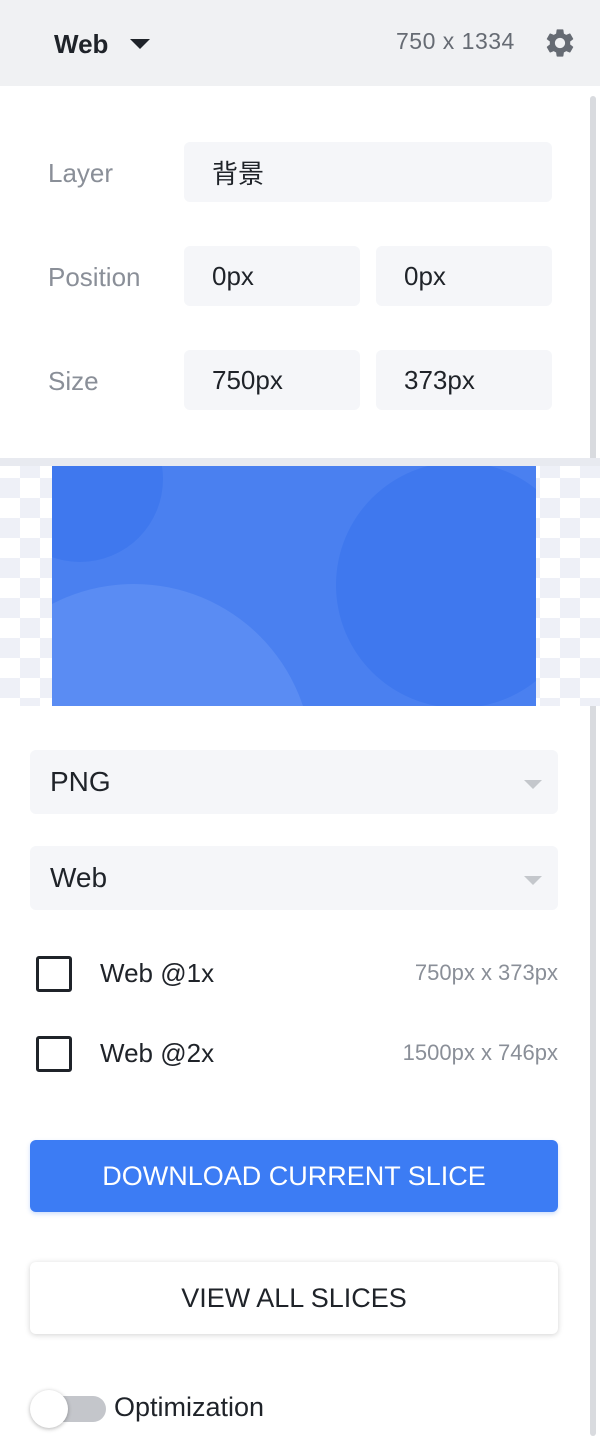  I want to click on platform-selected-value: Web, so click(79, 877).